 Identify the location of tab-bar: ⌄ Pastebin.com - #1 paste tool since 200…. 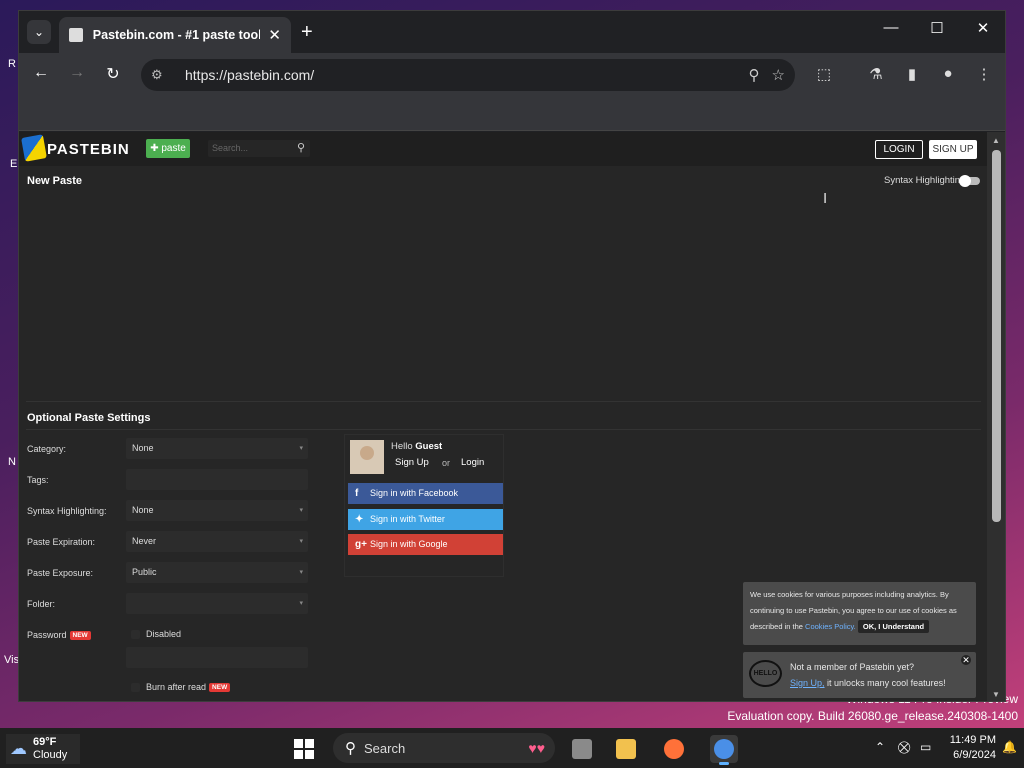
(512, 32).